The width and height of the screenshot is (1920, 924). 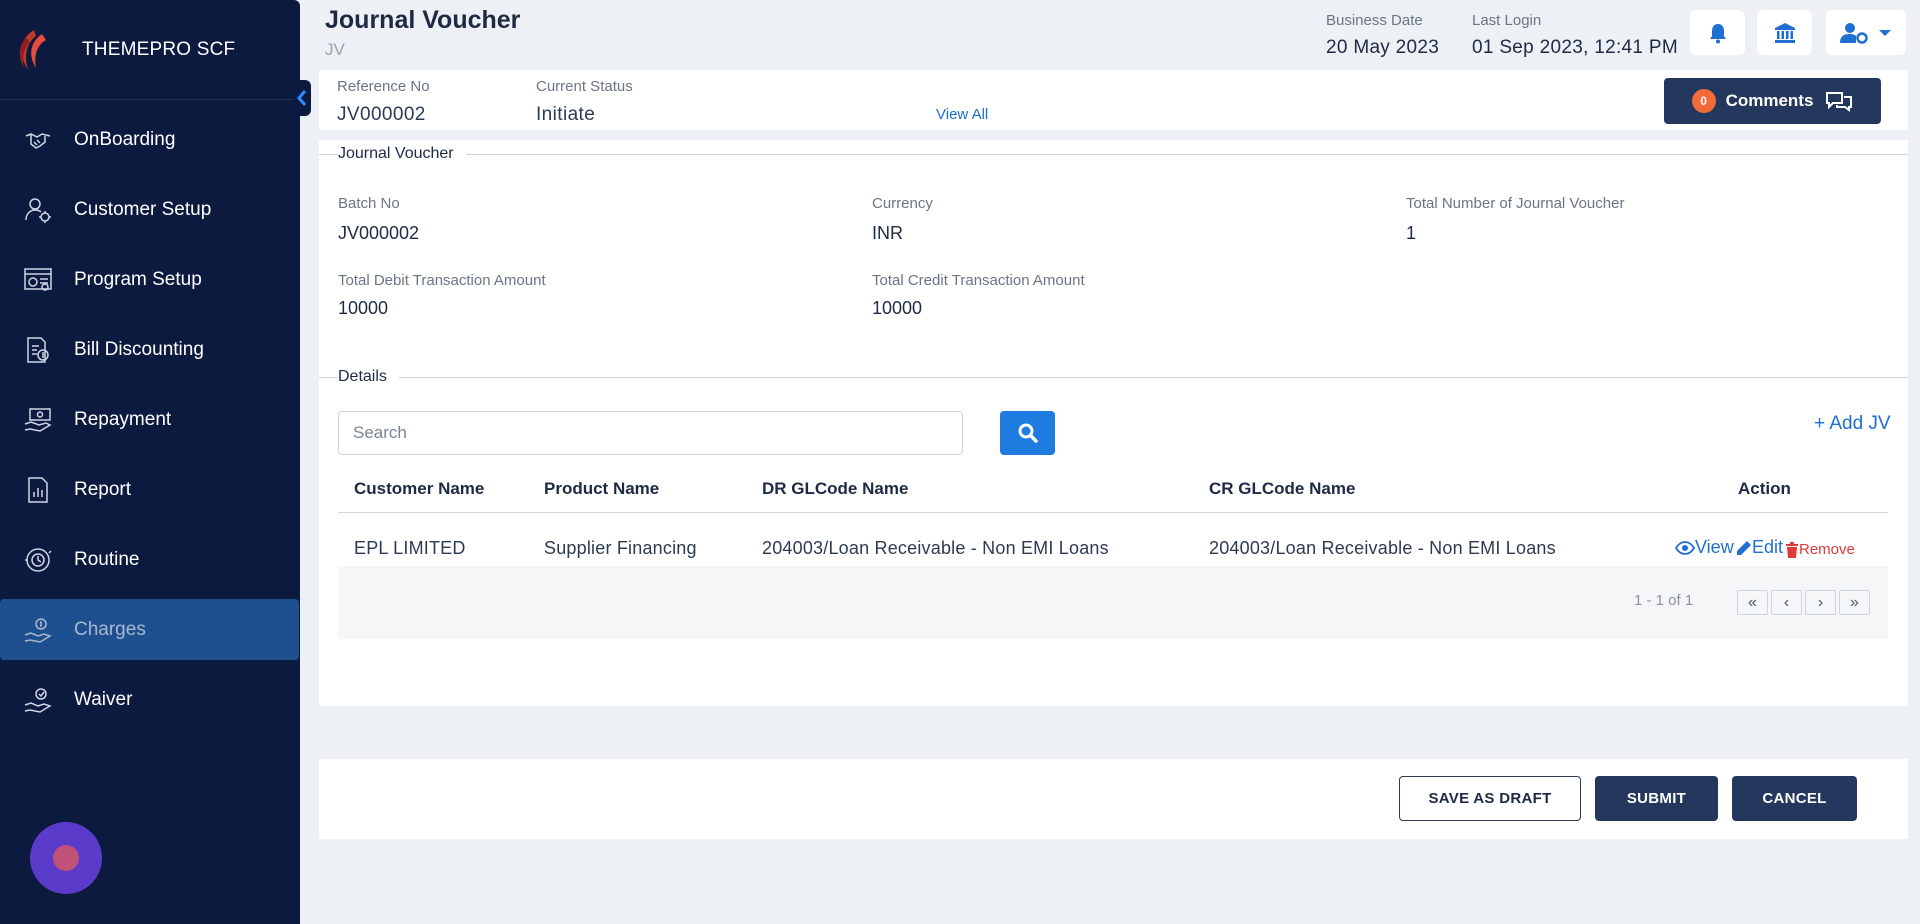 I want to click on brand-name: THEMEPRO SCF, so click(x=159, y=49).